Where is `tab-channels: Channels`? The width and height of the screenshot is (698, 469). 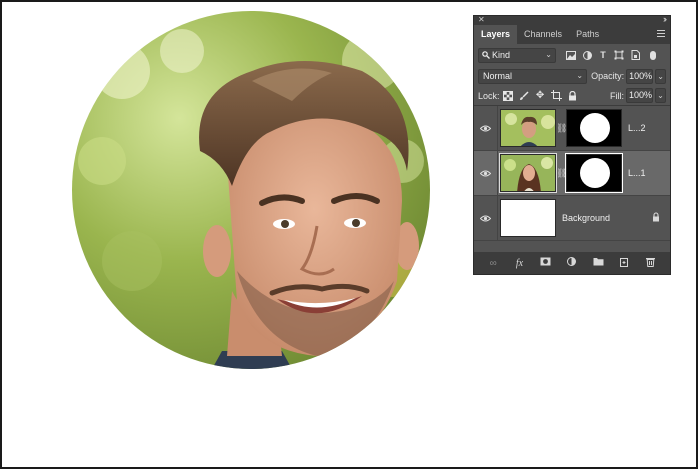 tab-channels: Channels is located at coordinates (543, 34).